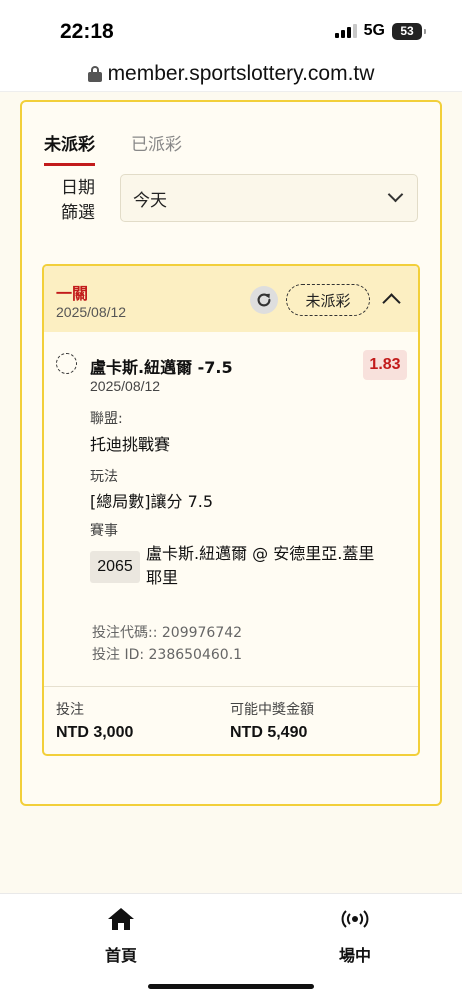 This screenshot has height=1000, width=462. What do you see at coordinates (241, 73) in the screenshot?
I see `url-text: member.sportslottery.com.tw` at bounding box center [241, 73].